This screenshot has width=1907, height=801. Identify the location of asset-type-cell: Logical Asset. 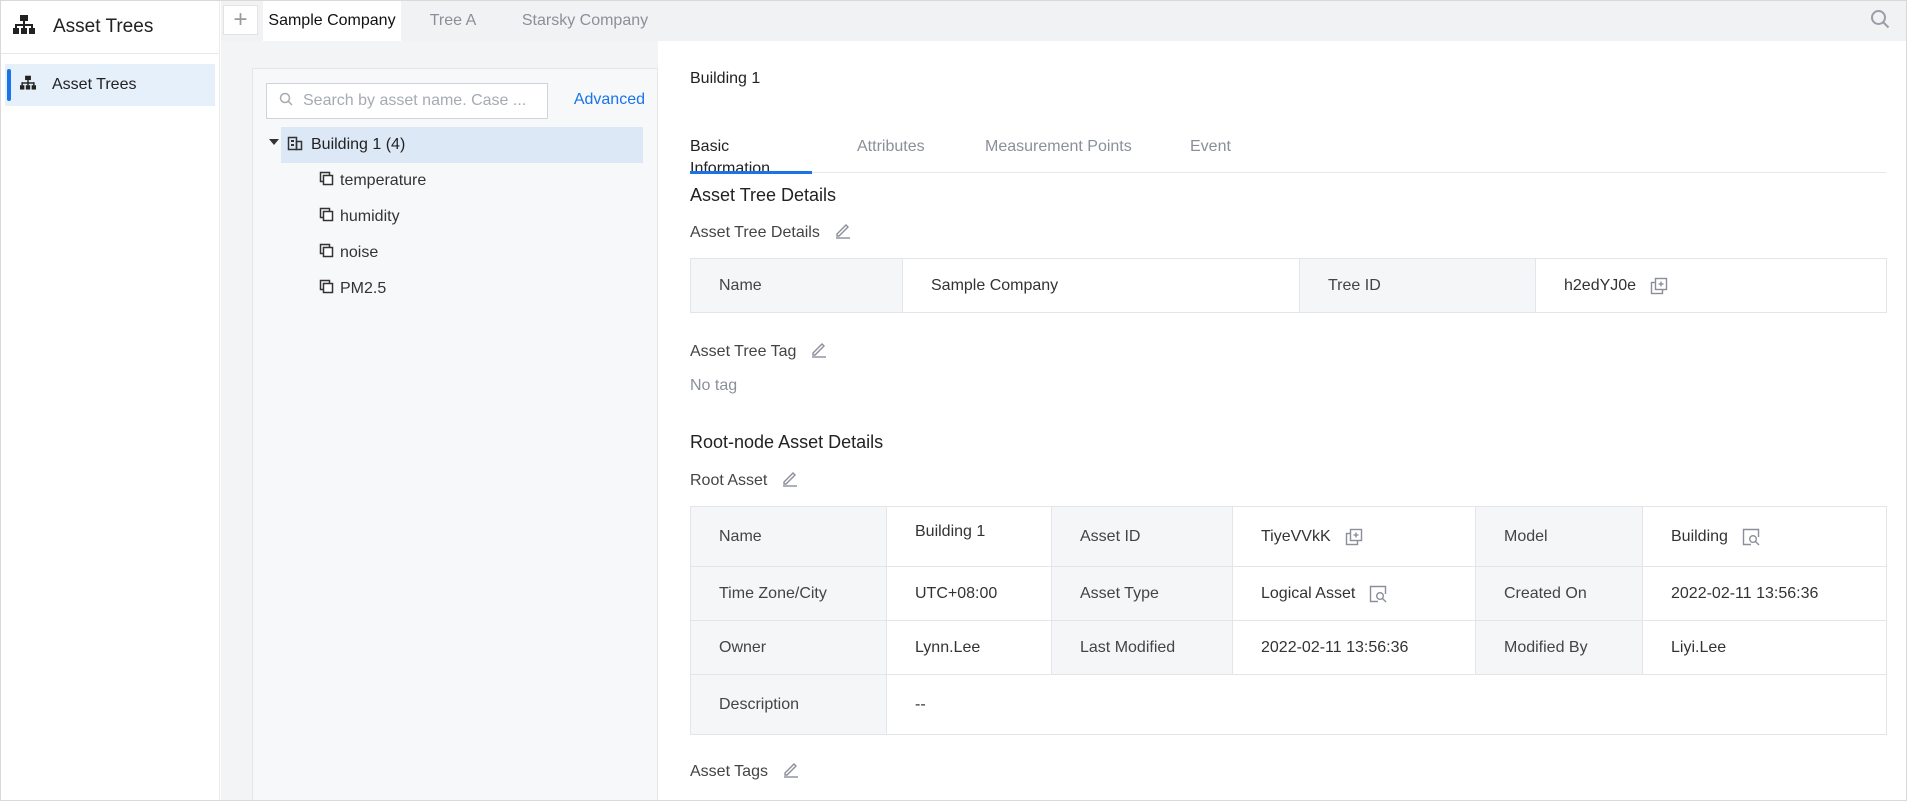
(1354, 593).